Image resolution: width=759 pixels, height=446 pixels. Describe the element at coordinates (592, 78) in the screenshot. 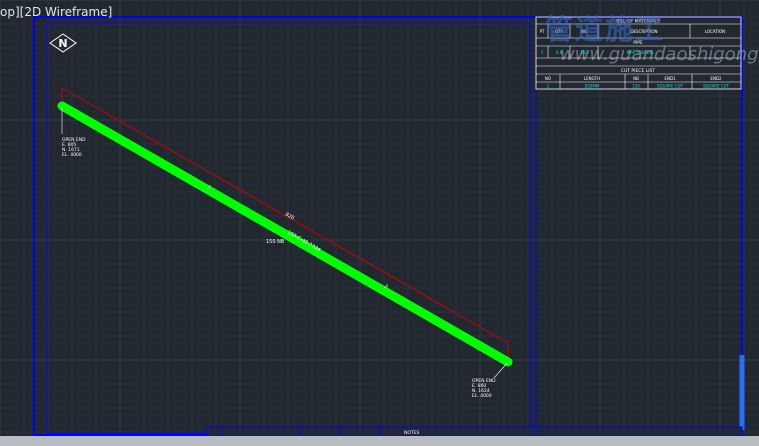

I see `cut-header: LENGTH` at that location.